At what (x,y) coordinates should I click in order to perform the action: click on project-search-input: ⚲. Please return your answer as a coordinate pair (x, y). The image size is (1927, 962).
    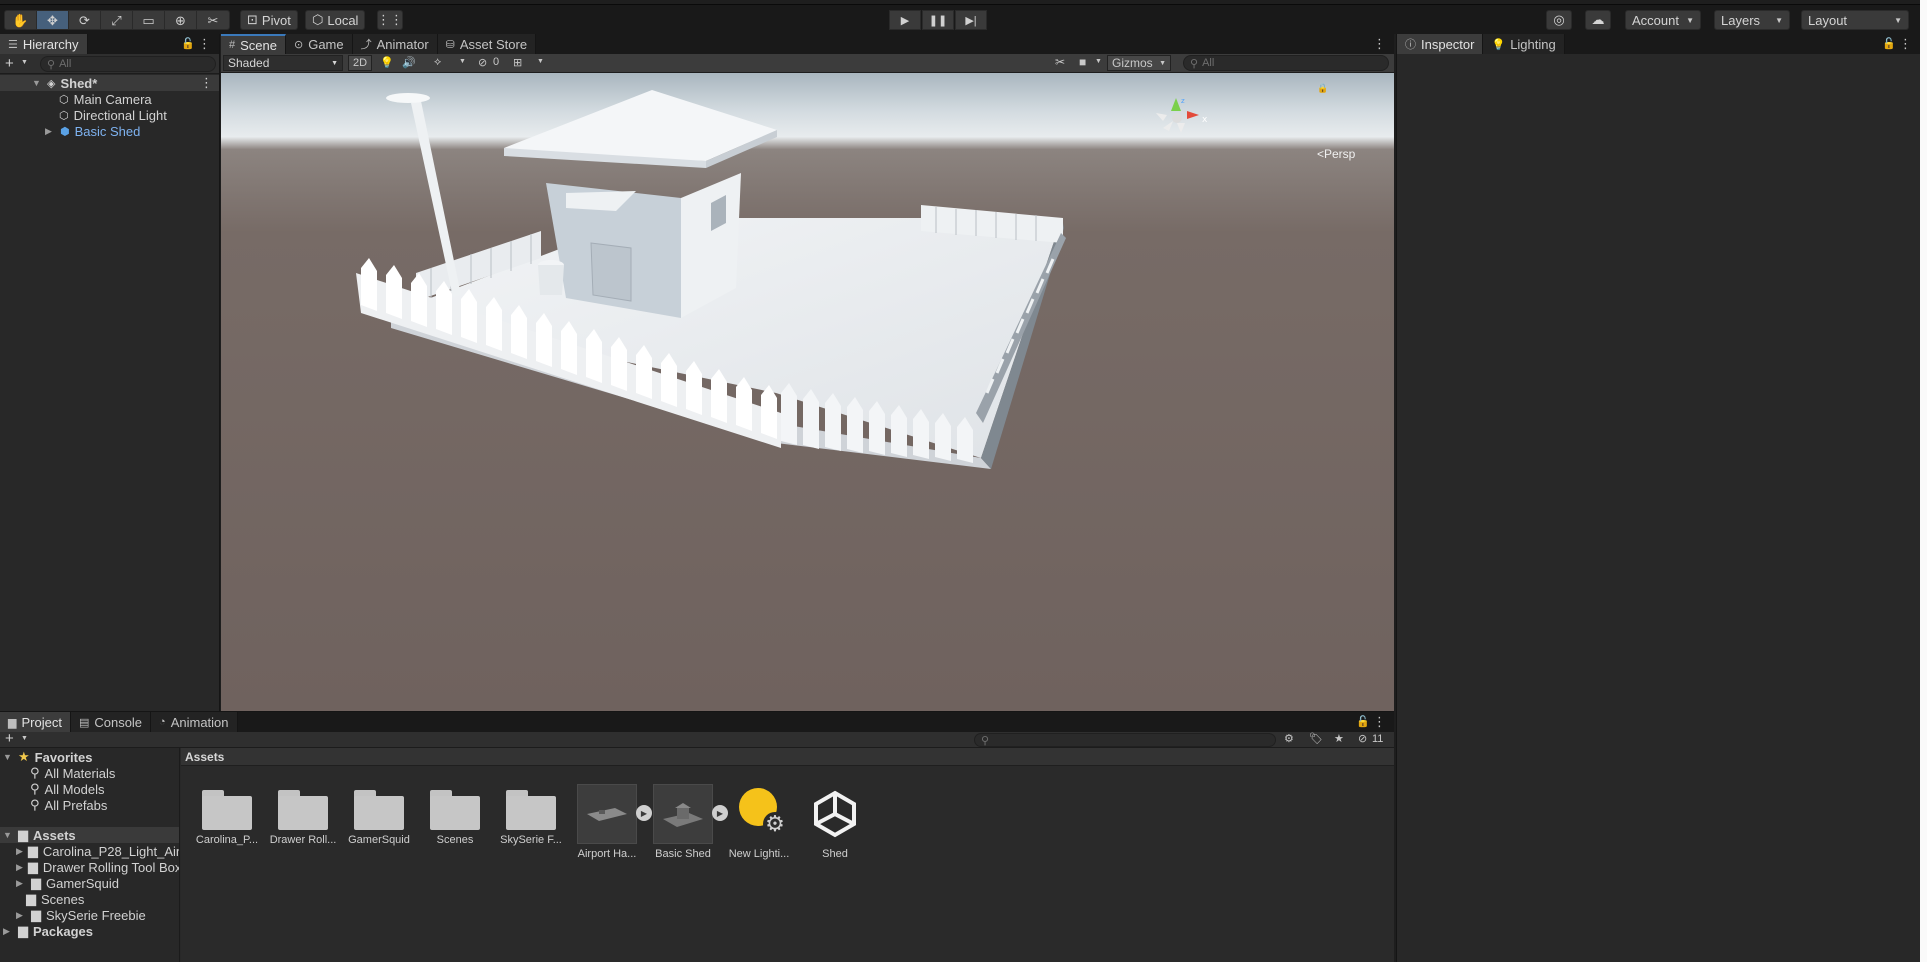
    Looking at the image, I should click on (1125, 740).